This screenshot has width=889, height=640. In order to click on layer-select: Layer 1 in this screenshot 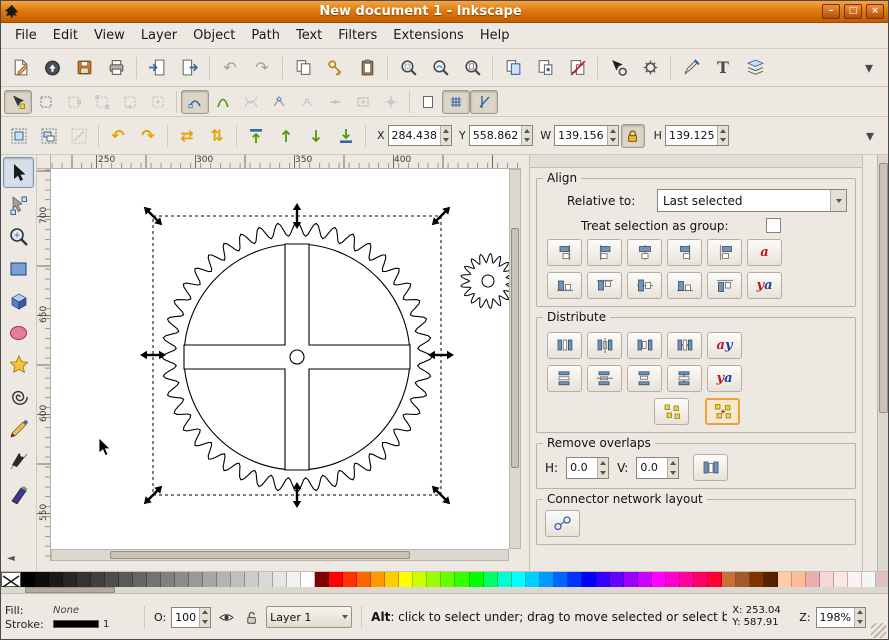, I will do `click(309, 617)`.